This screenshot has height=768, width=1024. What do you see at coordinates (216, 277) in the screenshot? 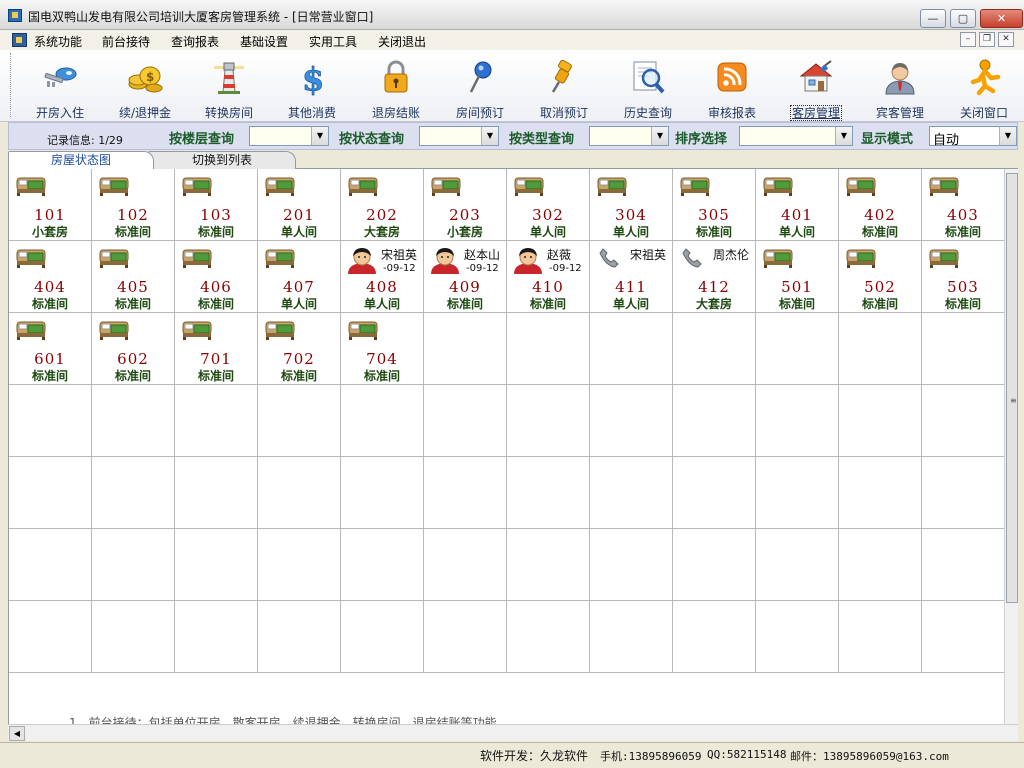
I see `room-cell-406: 406 标准间` at bounding box center [216, 277].